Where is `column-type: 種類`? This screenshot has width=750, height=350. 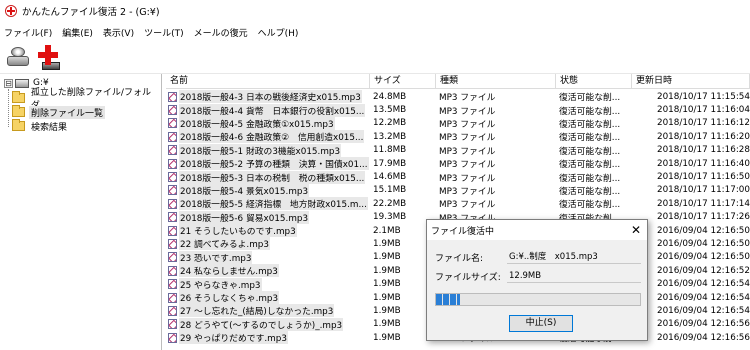
column-type: 種類 is located at coordinates (496, 81).